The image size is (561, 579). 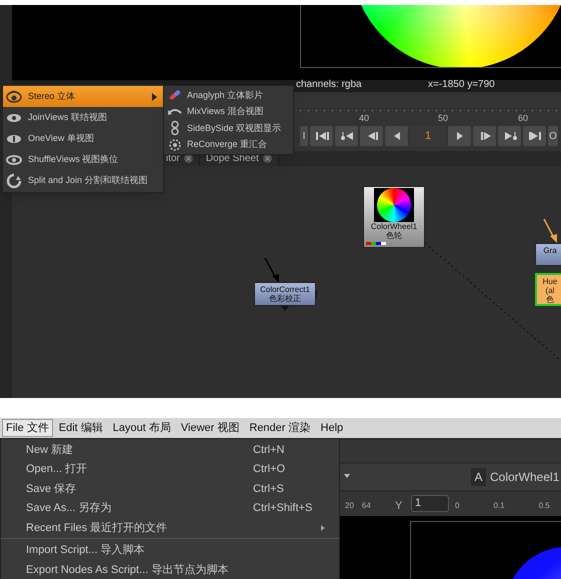 What do you see at coordinates (478, 477) in the screenshot?
I see `input-label: A` at bounding box center [478, 477].